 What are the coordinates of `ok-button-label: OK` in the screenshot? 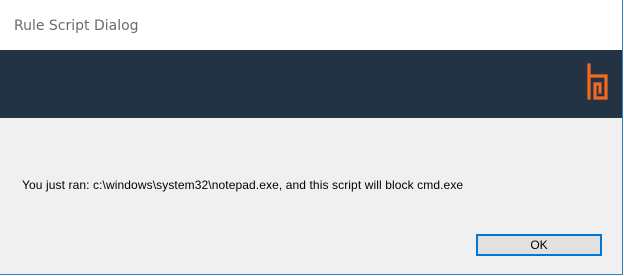 It's located at (539, 245).